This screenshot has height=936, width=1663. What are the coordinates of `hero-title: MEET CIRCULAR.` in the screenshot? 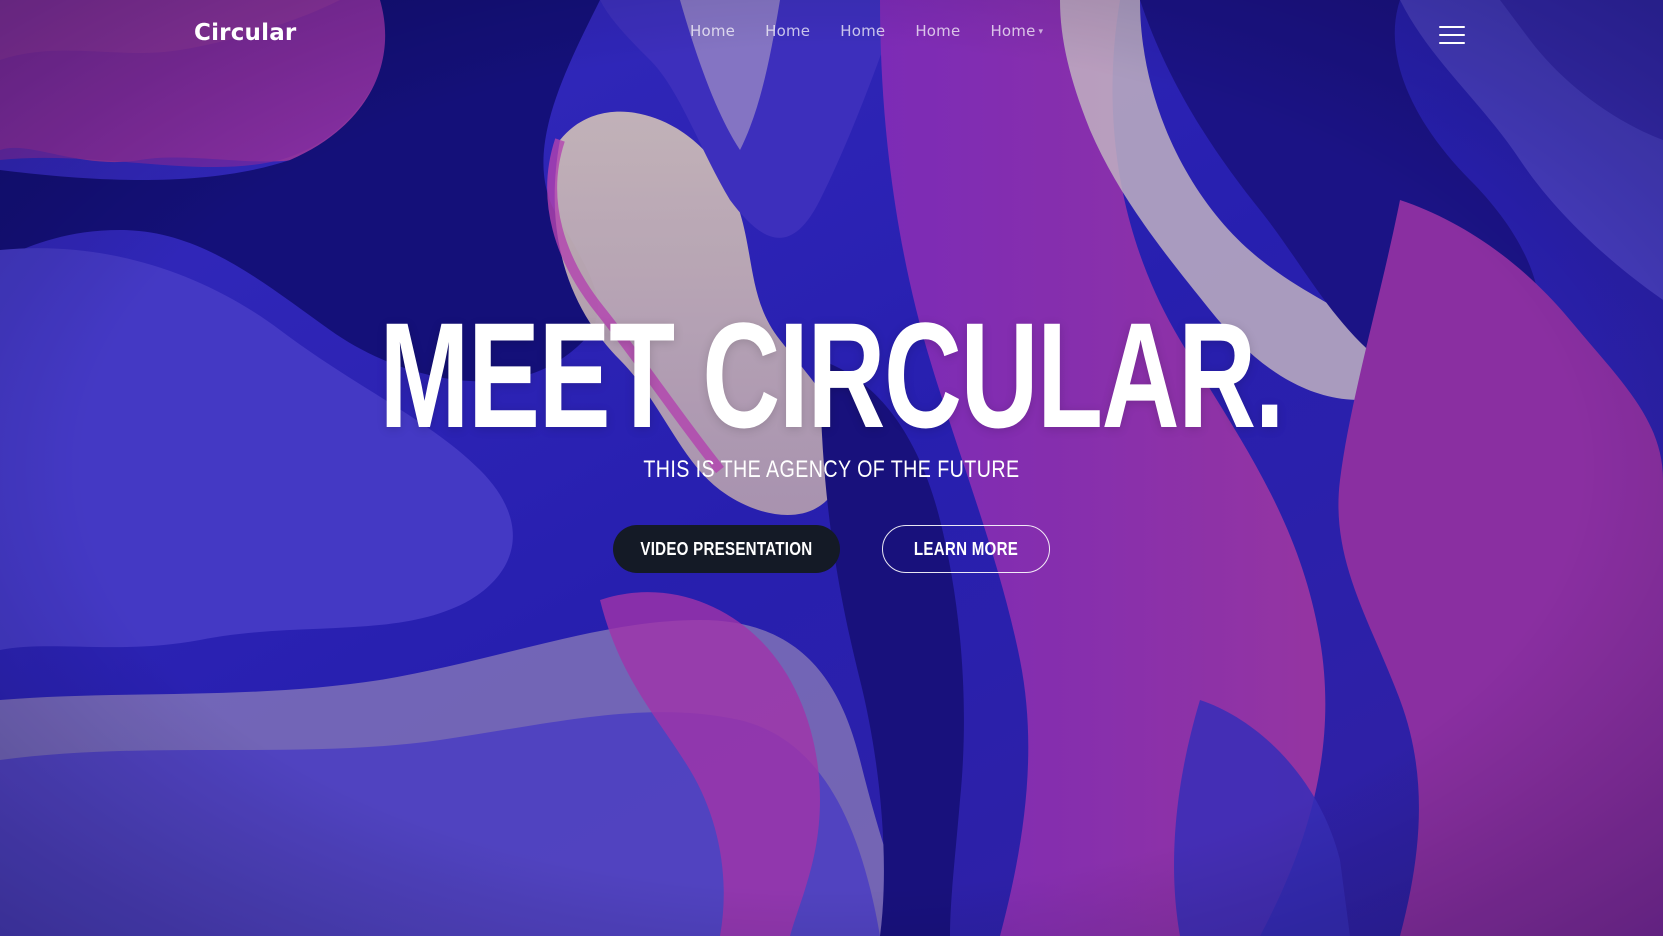 It's located at (831, 375).